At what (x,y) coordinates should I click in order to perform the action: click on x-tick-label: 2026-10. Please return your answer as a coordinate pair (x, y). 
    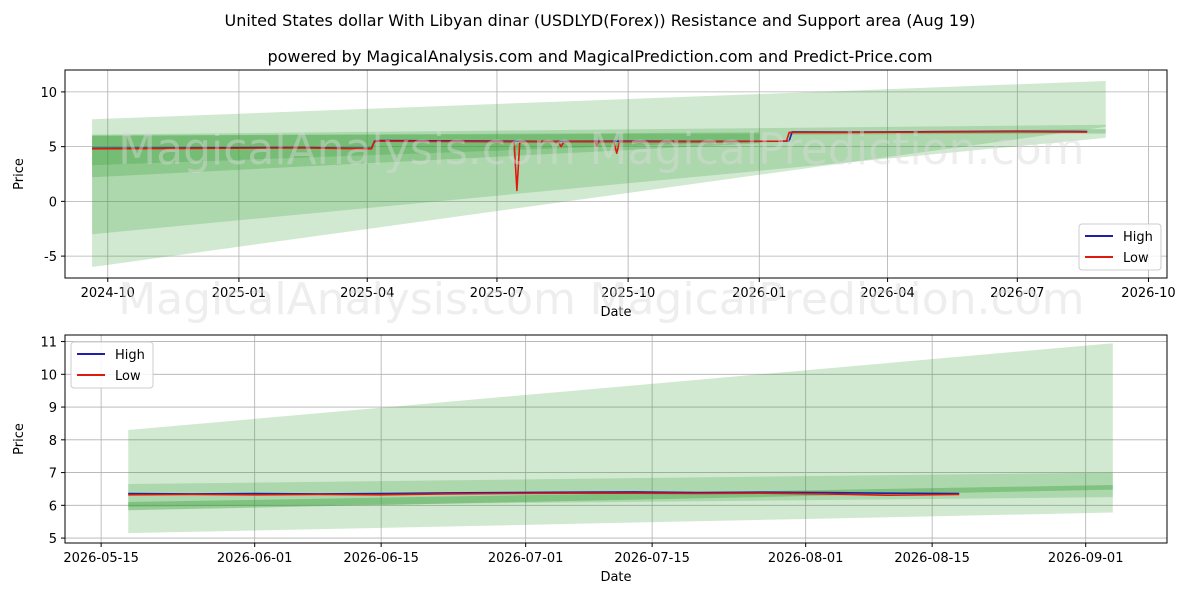
    Looking at the image, I should click on (1148, 293).